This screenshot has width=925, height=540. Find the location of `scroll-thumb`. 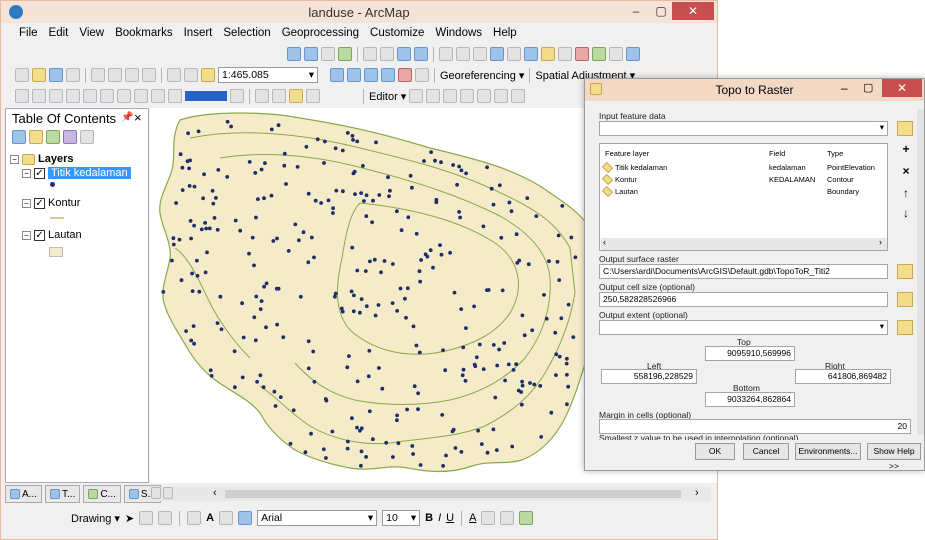

scroll-thumb is located at coordinates (453, 494).